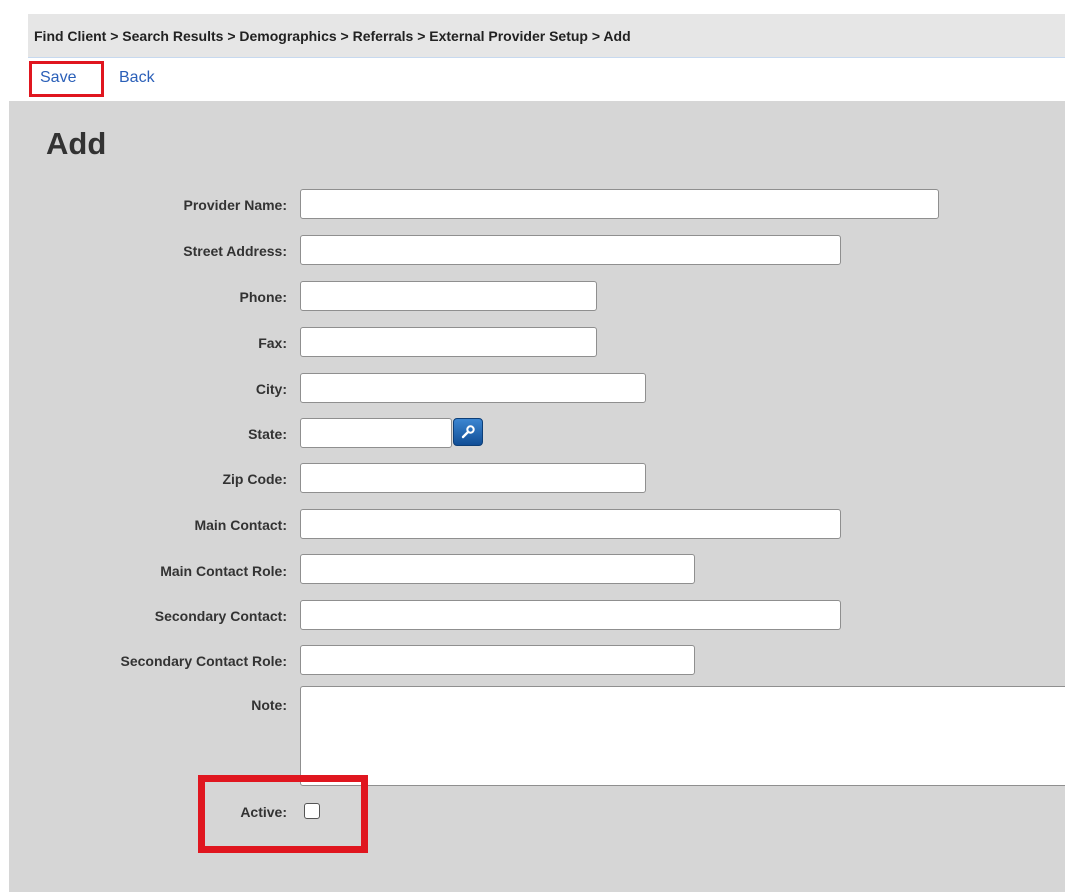 The width and height of the screenshot is (1065, 892). Describe the element at coordinates (58, 78) in the screenshot. I see `save-button: Save` at that location.